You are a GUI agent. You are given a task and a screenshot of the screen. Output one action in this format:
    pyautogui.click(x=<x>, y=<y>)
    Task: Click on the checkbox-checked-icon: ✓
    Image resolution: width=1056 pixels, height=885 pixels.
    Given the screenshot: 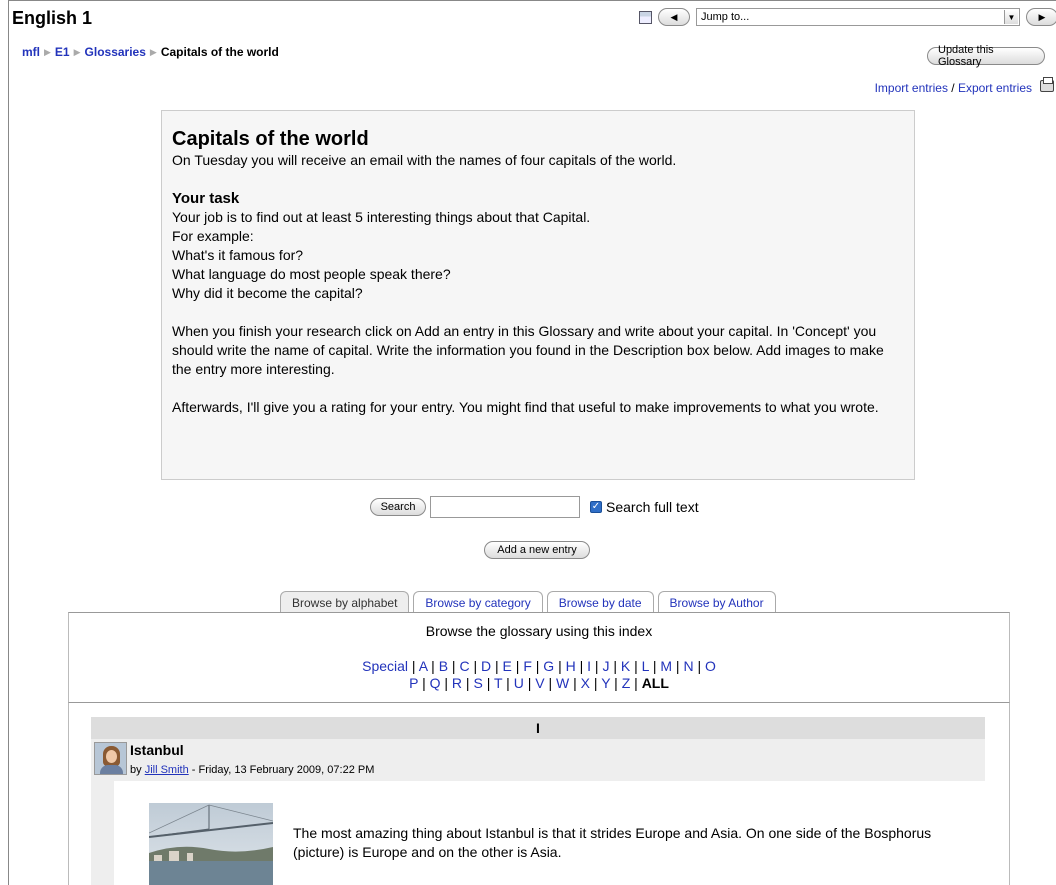 What is the action you would take?
    pyautogui.click(x=596, y=507)
    